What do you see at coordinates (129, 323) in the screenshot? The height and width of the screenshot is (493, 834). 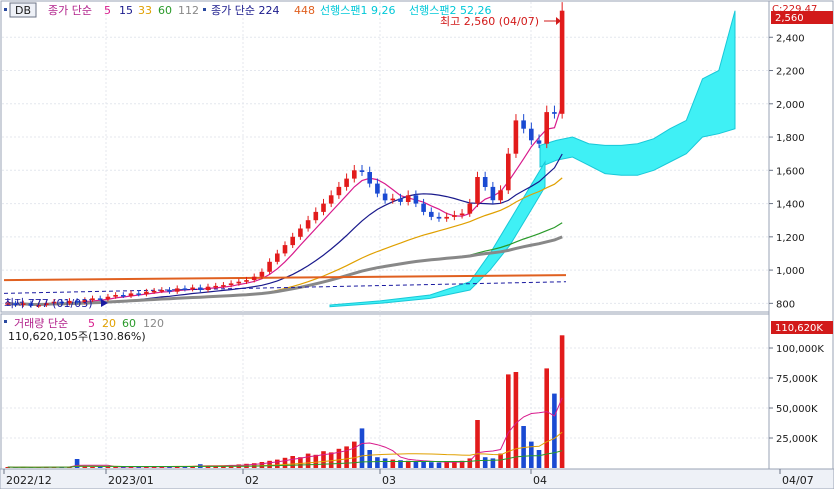 I see `vol-period-60: 60` at bounding box center [129, 323].